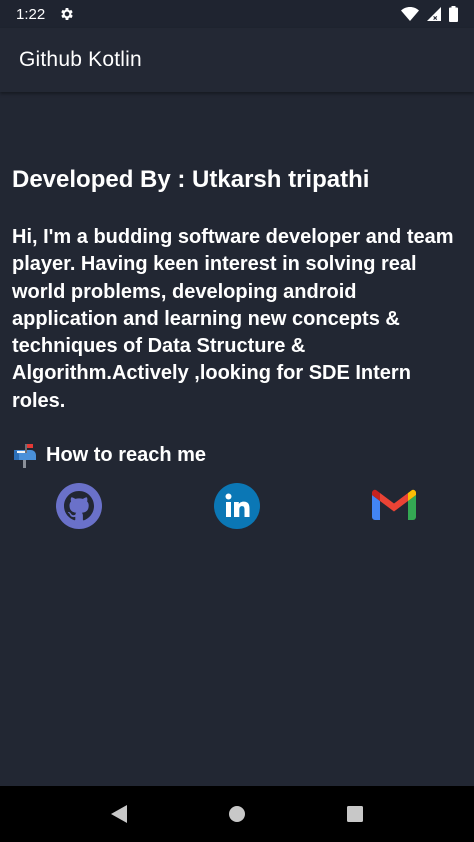 The image size is (474, 842). I want to click on status-right, so click(429, 14).